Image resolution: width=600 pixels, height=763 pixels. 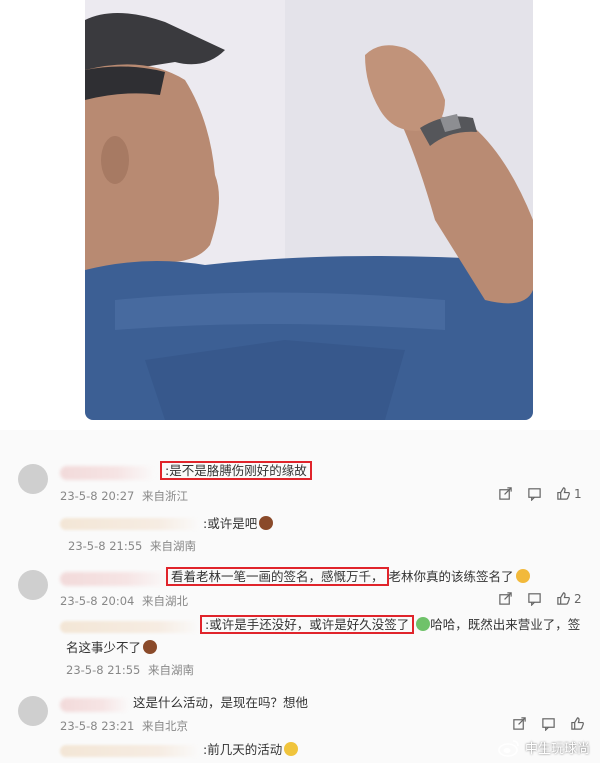 I want to click on reply-text-continued: 名这事少不了, so click(x=112, y=648).